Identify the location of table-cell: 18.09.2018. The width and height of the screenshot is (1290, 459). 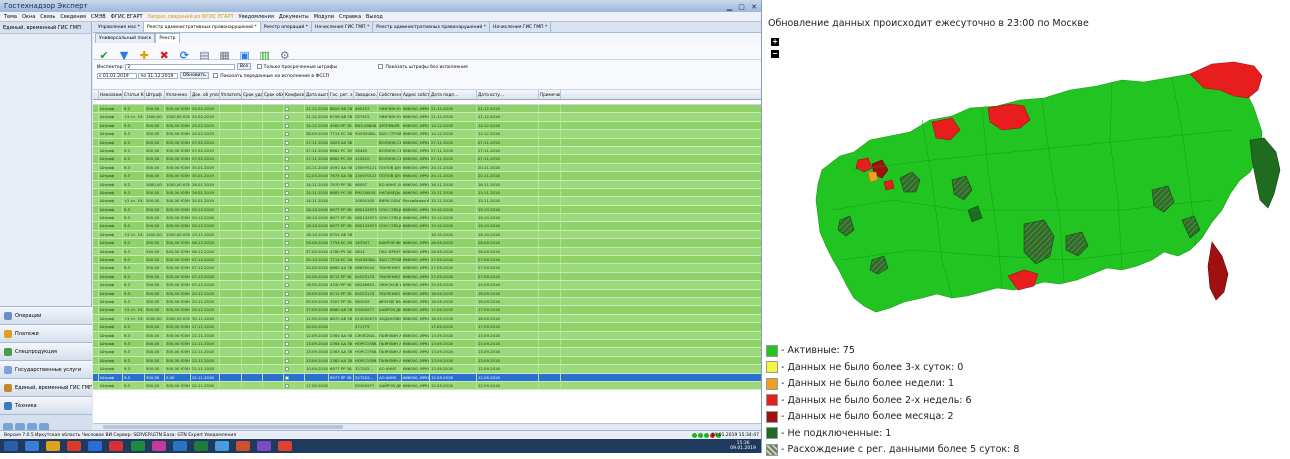
(508, 301).